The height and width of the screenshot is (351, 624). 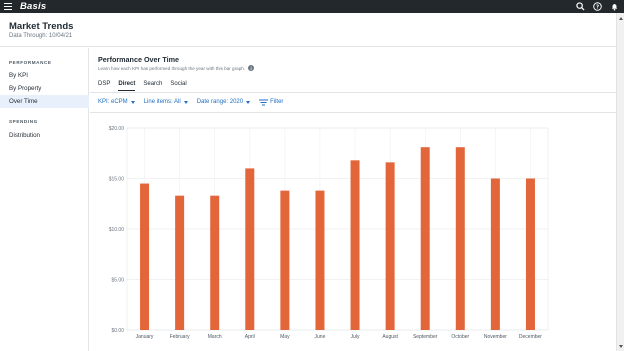 I want to click on help-icon: ?, so click(x=597, y=6).